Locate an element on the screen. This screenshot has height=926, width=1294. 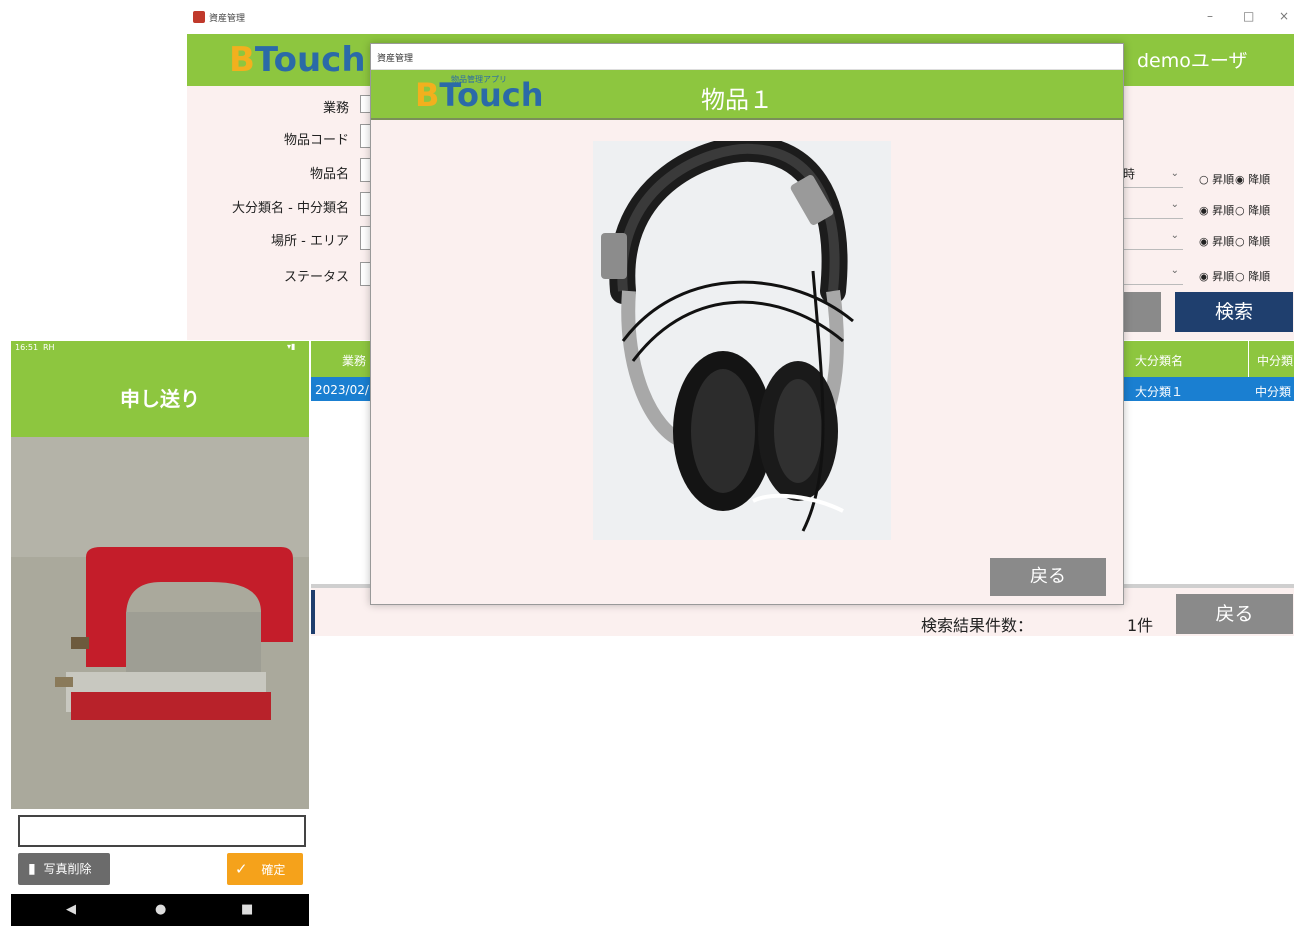
app-logo: BTouch is located at coordinates (297, 60).